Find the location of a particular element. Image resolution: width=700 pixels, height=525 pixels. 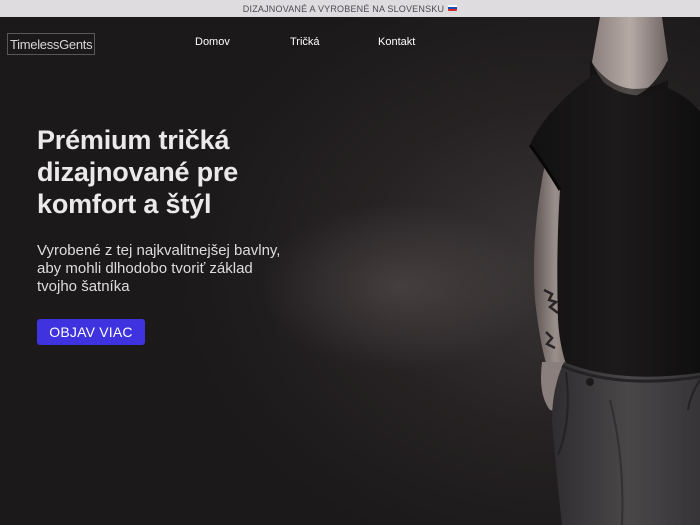

nav-link-contact: Kontakt is located at coordinates (396, 43).